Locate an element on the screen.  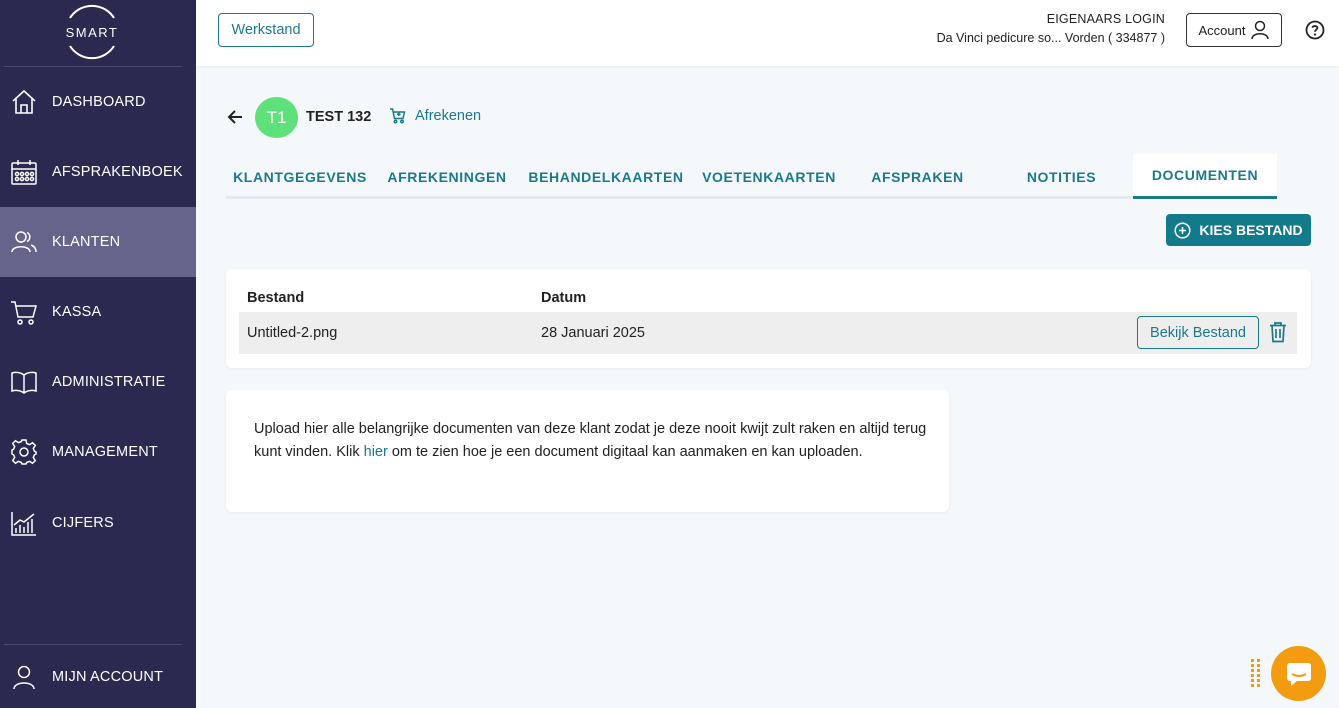
client-avatar: T1 is located at coordinates (276, 117).